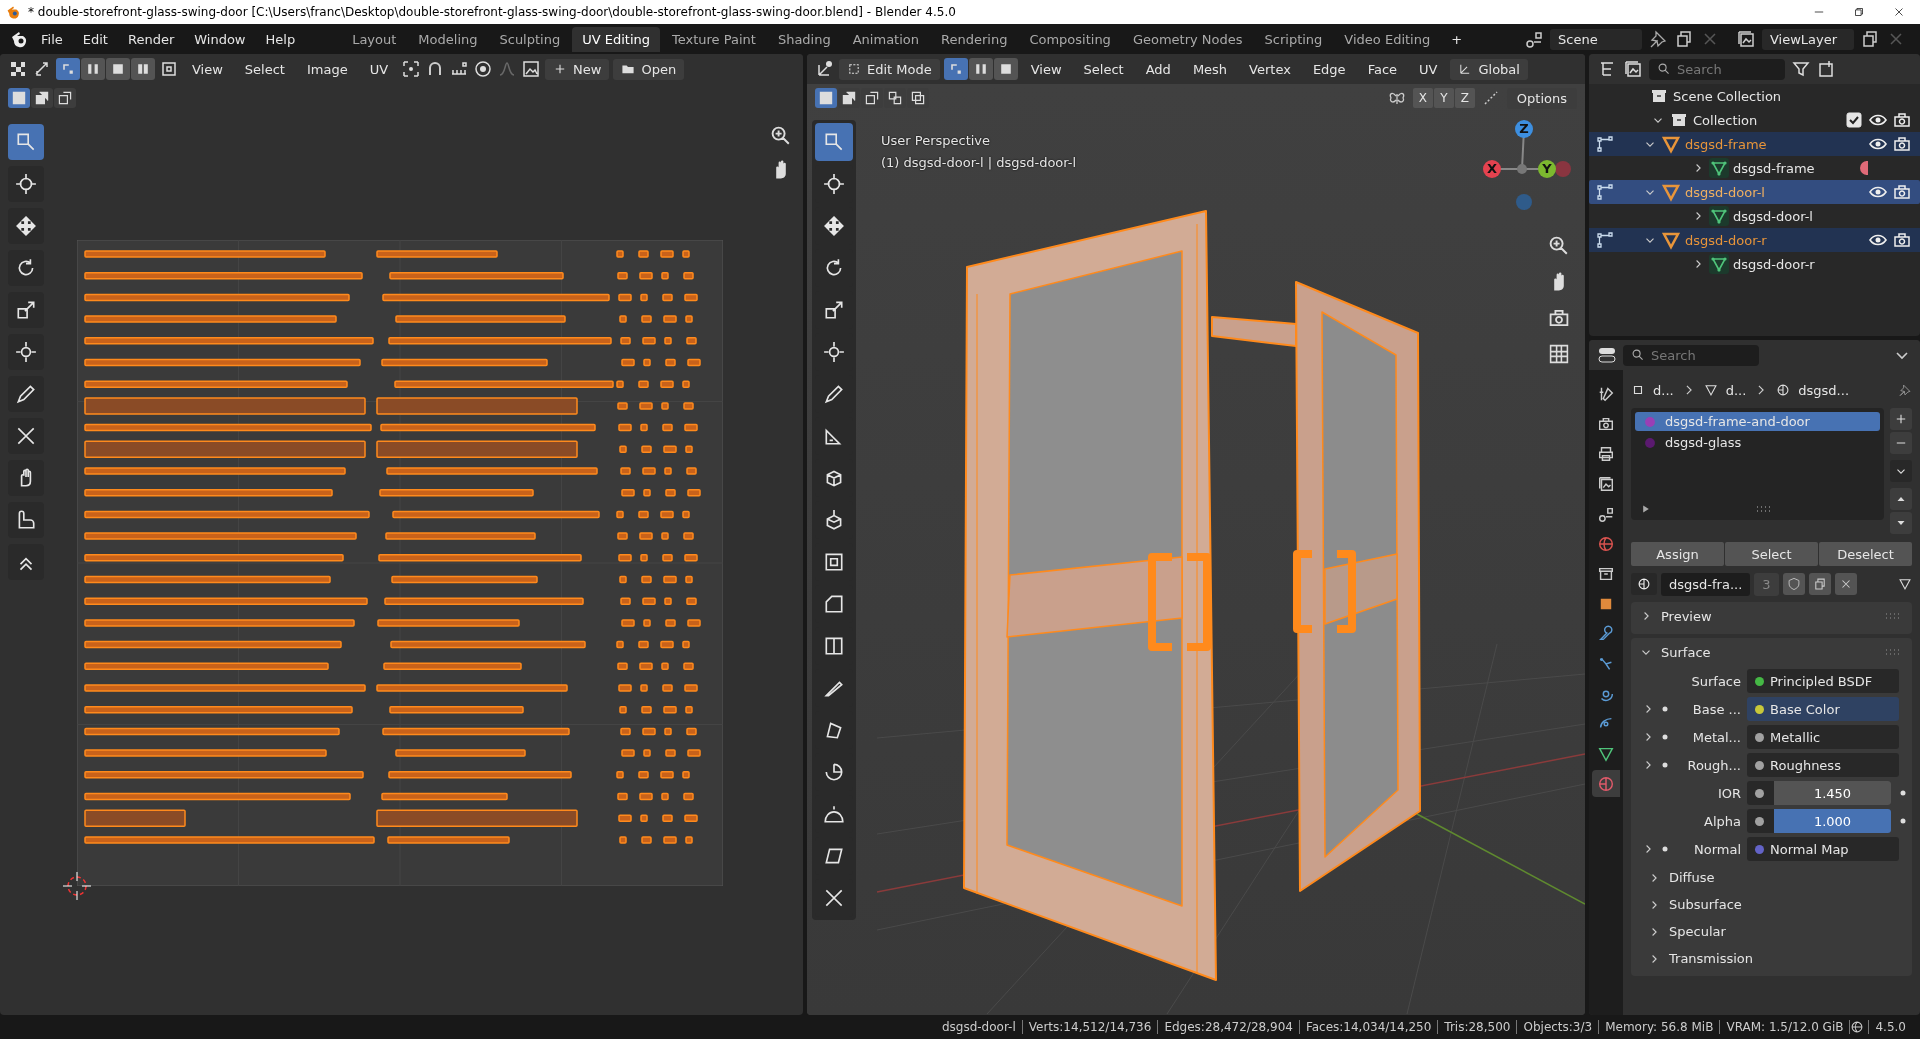  Describe the element at coordinates (1090, 1027) in the screenshot. I see `status-text: Verts:14,512/14,736` at that location.